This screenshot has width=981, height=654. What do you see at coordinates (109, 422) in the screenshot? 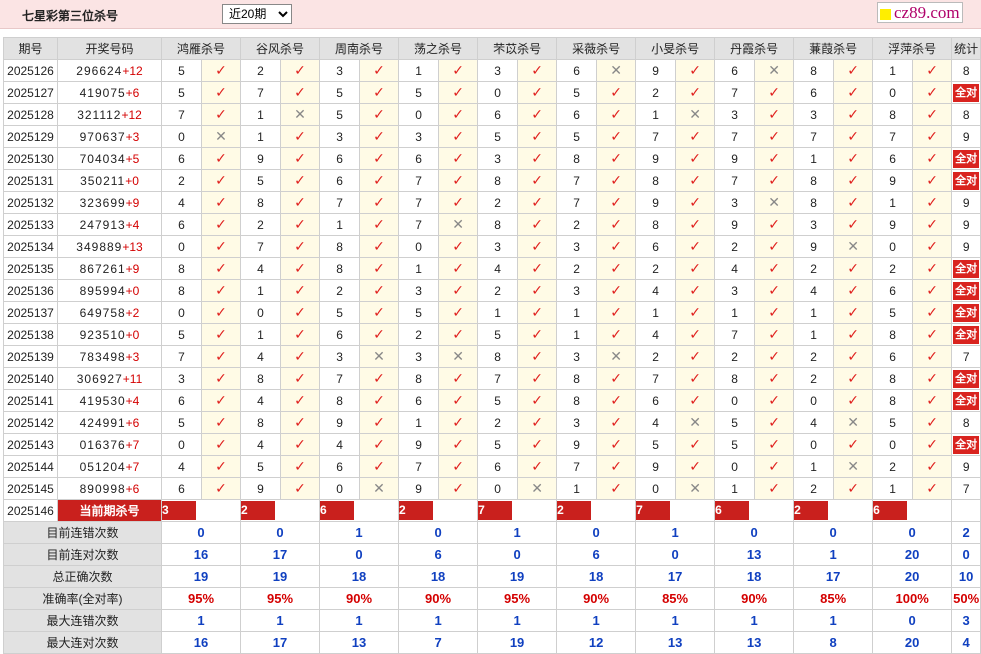
I see `prize-number: 424991+6` at bounding box center [109, 422].